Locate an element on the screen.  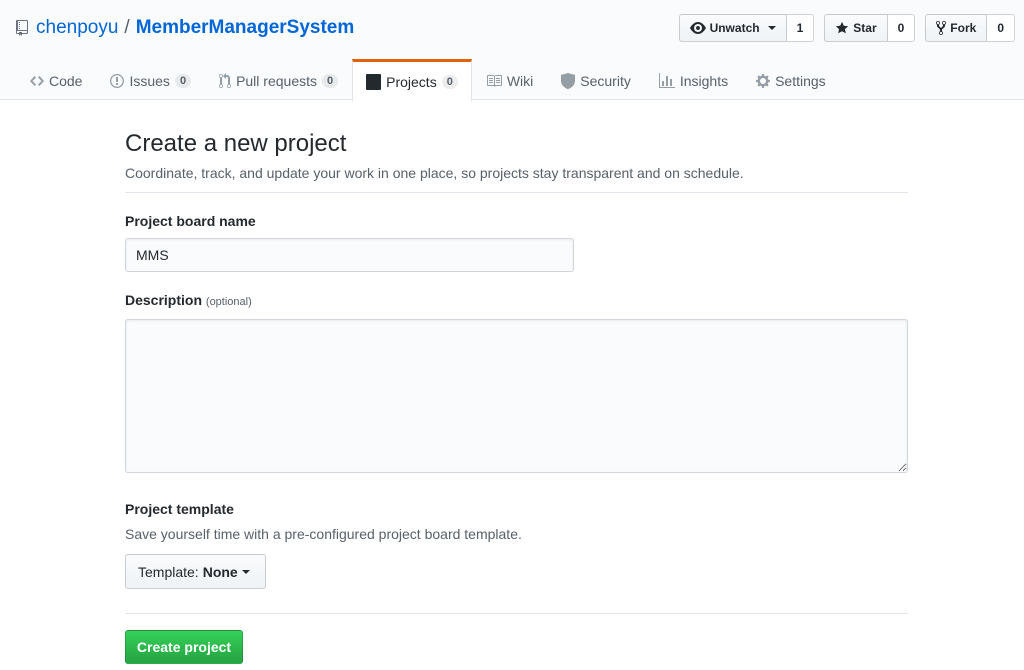
fork-group: Fork 0 is located at coordinates (970, 28).